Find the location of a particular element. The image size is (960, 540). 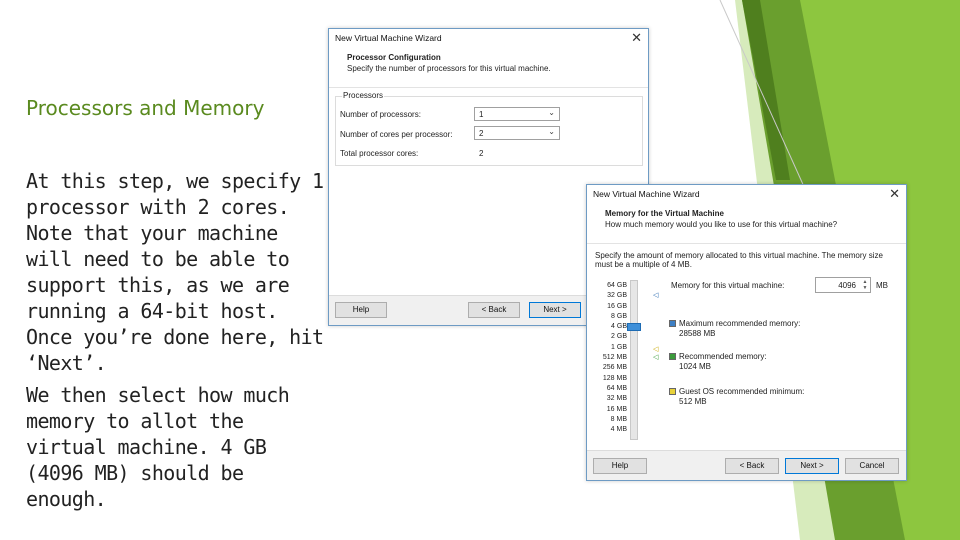

scale-label: 32 GB is located at coordinates (617, 296).